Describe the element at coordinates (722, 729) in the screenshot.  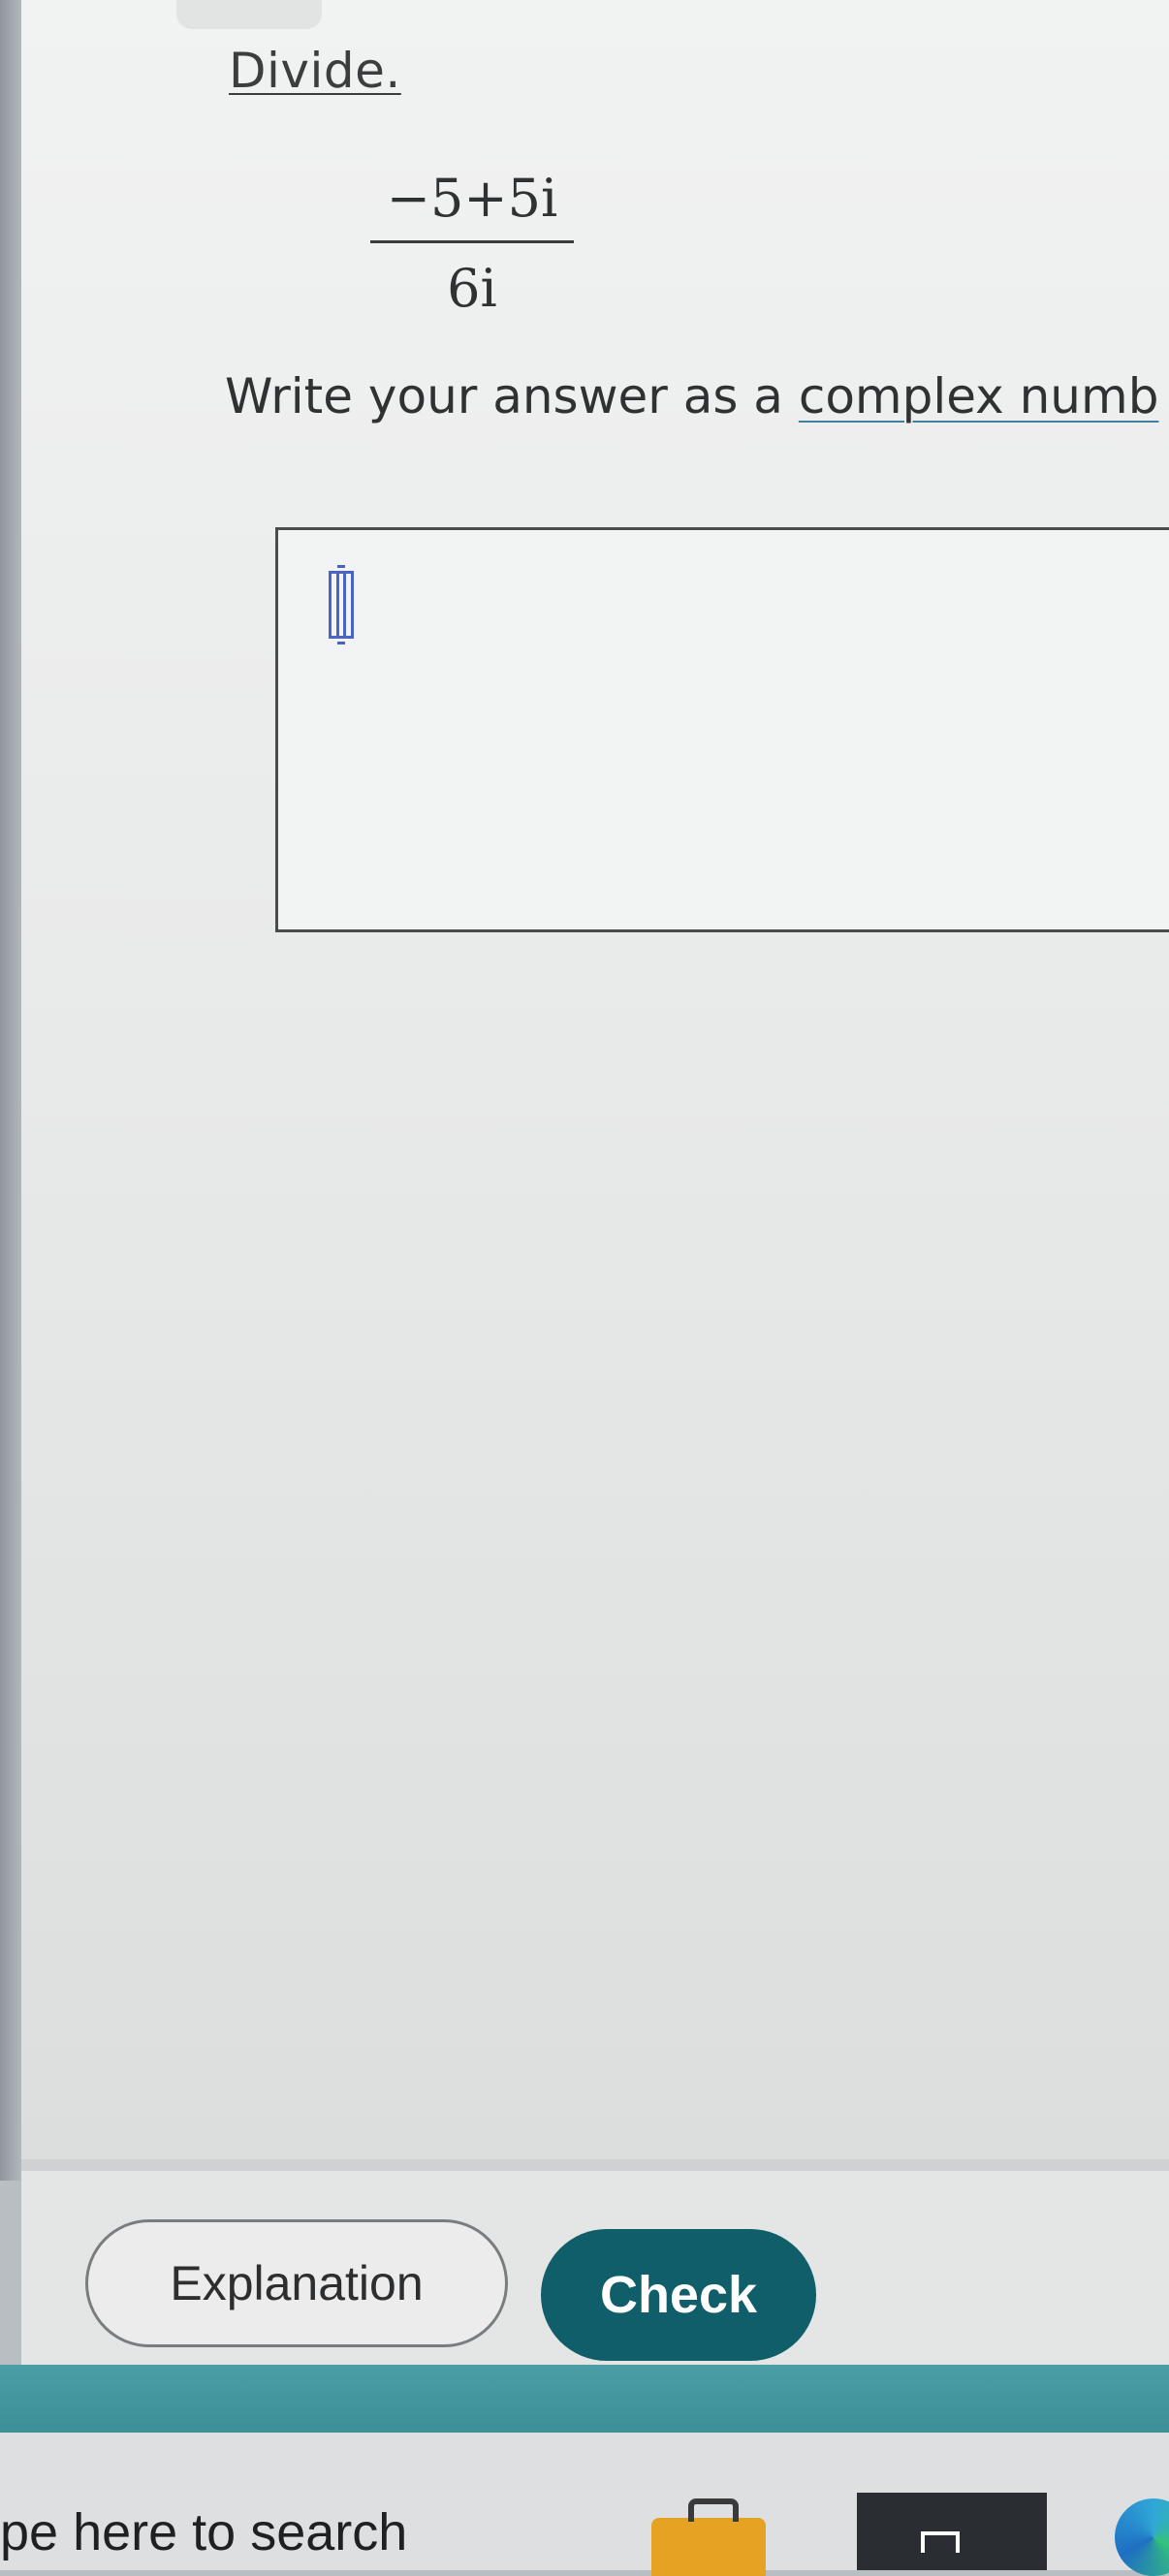
I see `answer-input-box` at that location.